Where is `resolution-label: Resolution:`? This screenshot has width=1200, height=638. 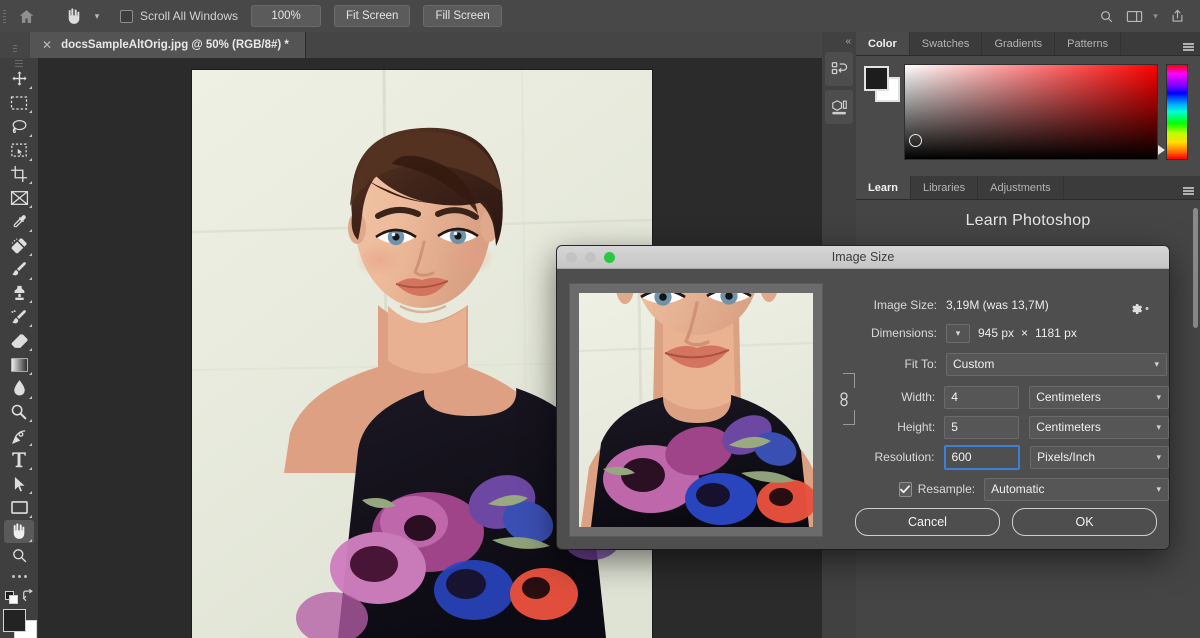
resolution-label: Resolution: is located at coordinates (904, 457).